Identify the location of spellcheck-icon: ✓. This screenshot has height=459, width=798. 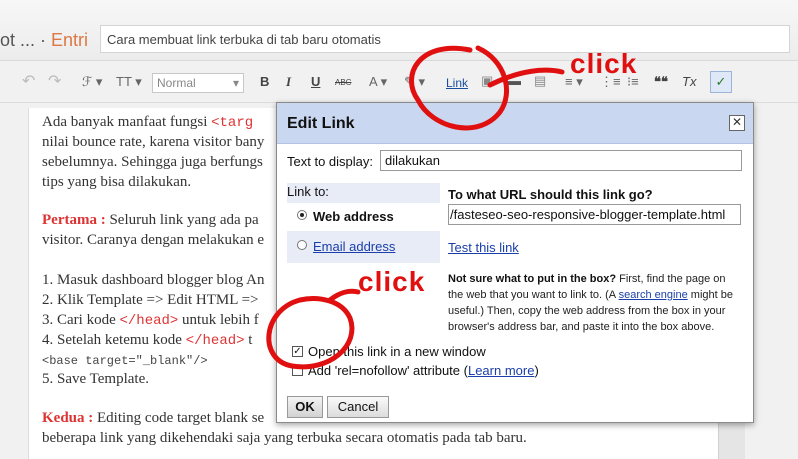
(721, 82).